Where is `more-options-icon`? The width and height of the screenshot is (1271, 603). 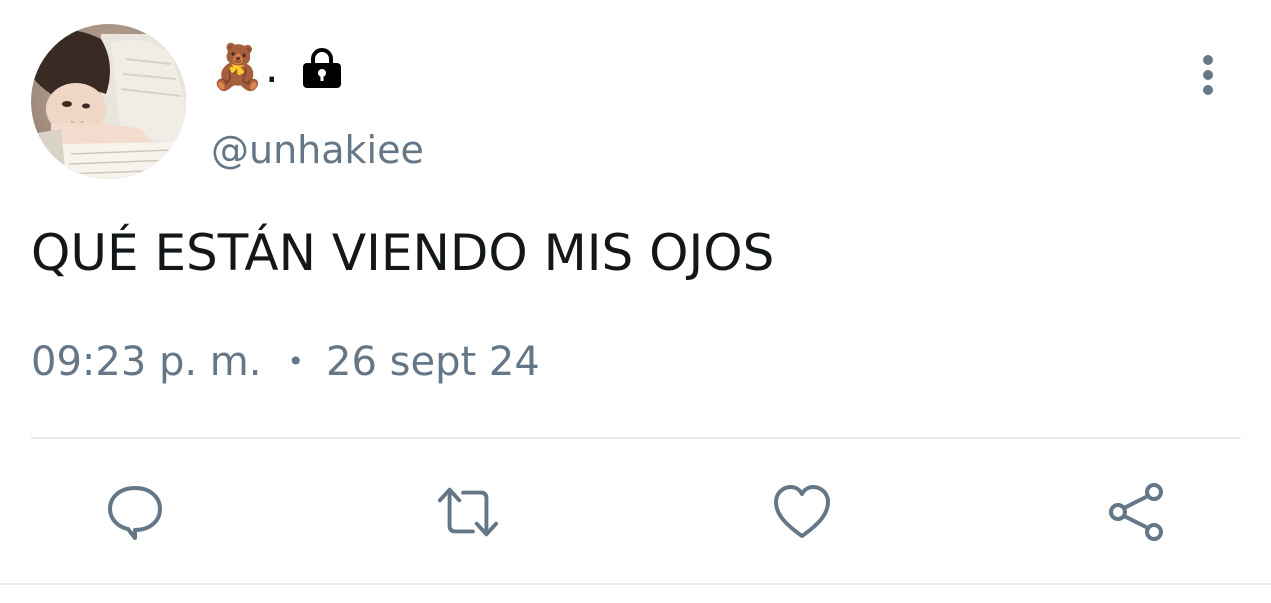
more-options-icon is located at coordinates (1208, 76).